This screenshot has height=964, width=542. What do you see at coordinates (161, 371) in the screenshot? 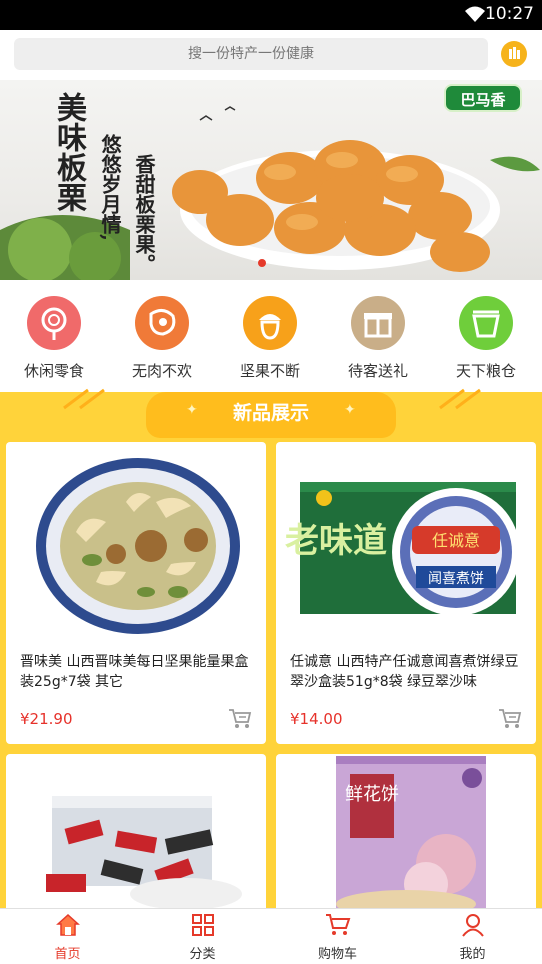
I see `category-label: 无肉不欢` at bounding box center [161, 371].